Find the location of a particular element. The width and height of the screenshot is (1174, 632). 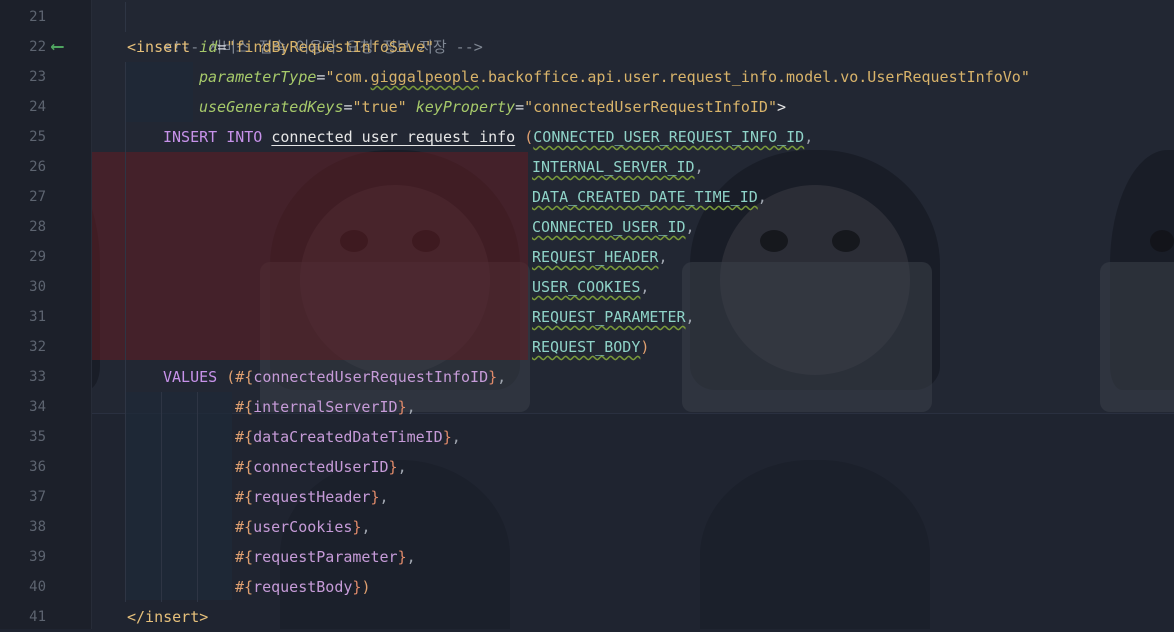

code-line-38: #{userCookies}, is located at coordinates (302, 527).